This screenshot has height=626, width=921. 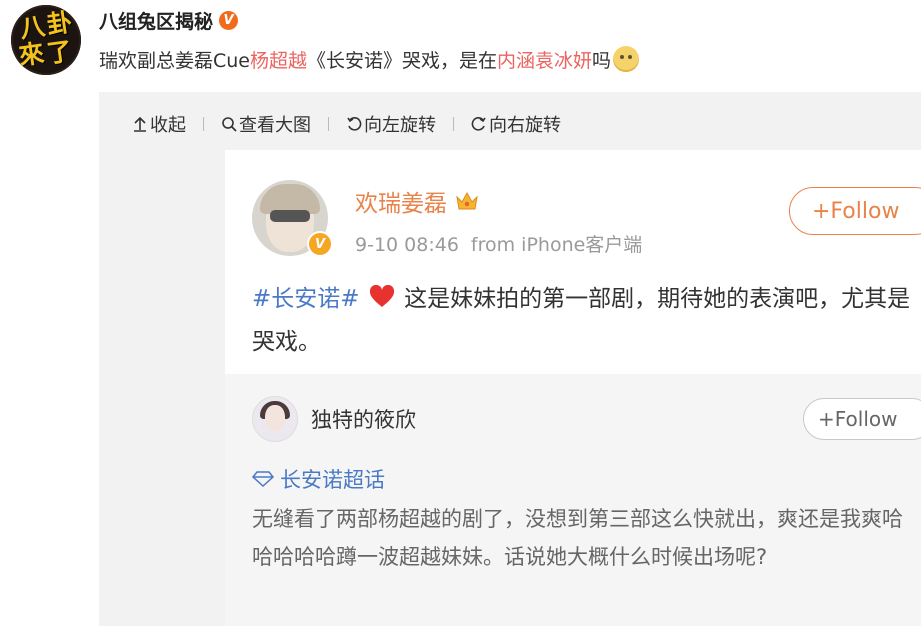 What do you see at coordinates (59, 23) in the screenshot?
I see `avatar-char-2: 卦` at bounding box center [59, 23].